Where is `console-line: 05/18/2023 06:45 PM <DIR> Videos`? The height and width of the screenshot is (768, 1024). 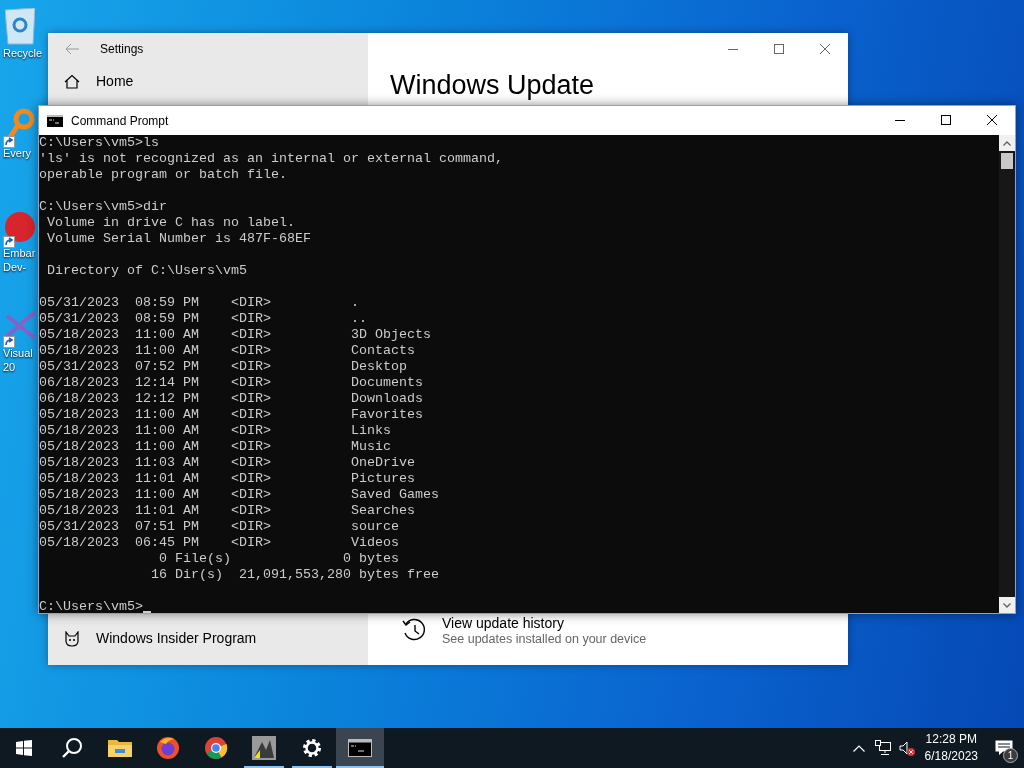
console-line: 05/18/2023 06:45 PM <DIR> Videos is located at coordinates (219, 543).